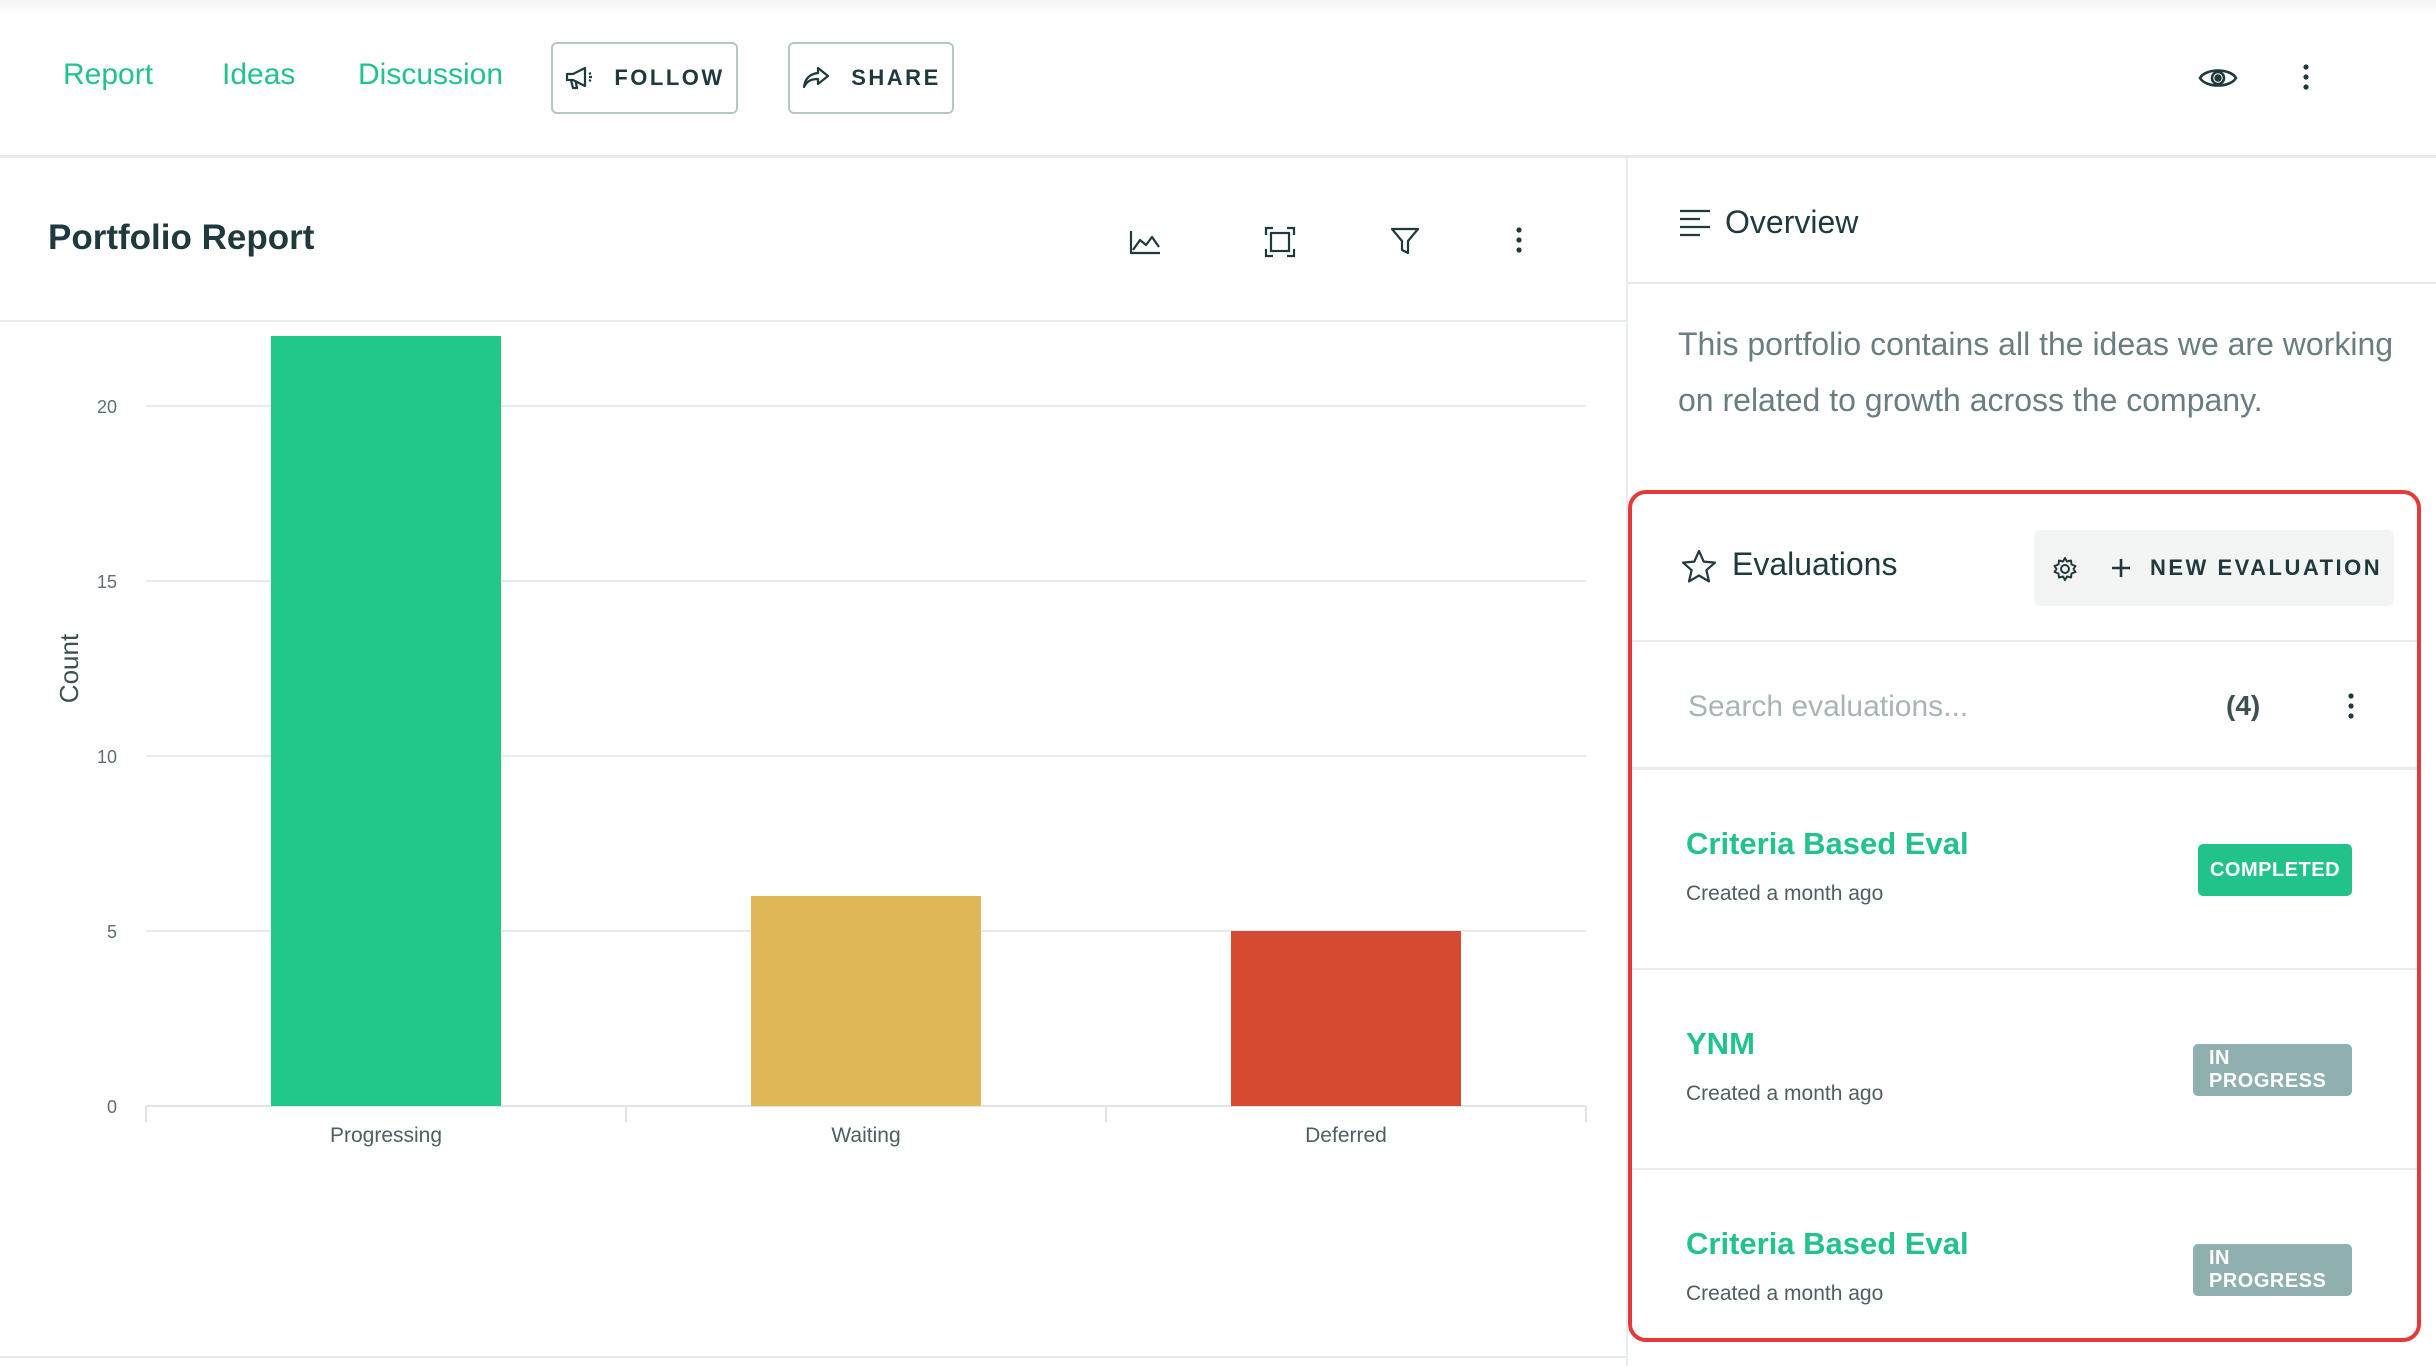 The width and height of the screenshot is (2436, 1366). Describe the element at coordinates (1346, 1018) in the screenshot. I see `bar-deferred` at that location.